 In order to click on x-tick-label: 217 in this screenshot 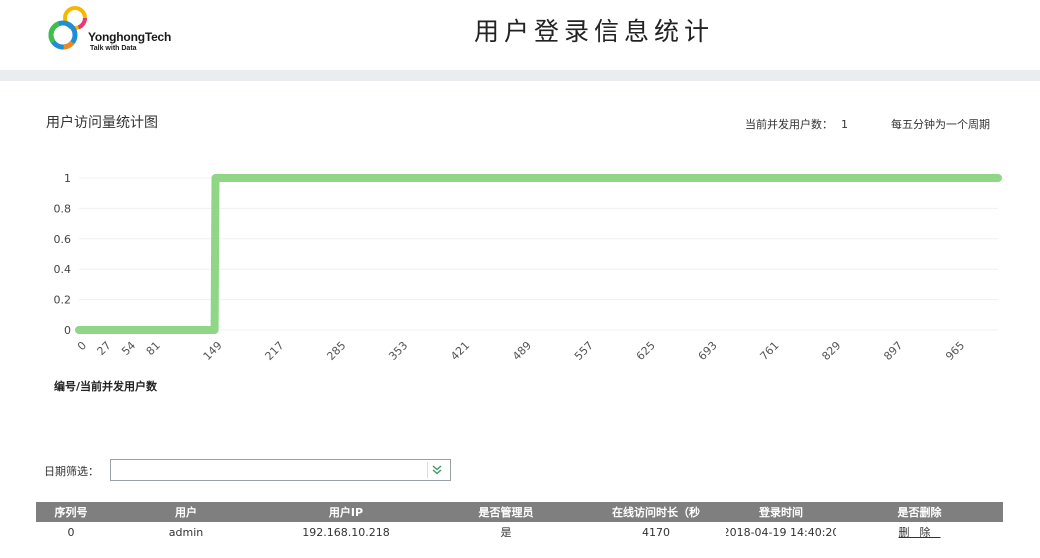, I will do `click(275, 351)`.